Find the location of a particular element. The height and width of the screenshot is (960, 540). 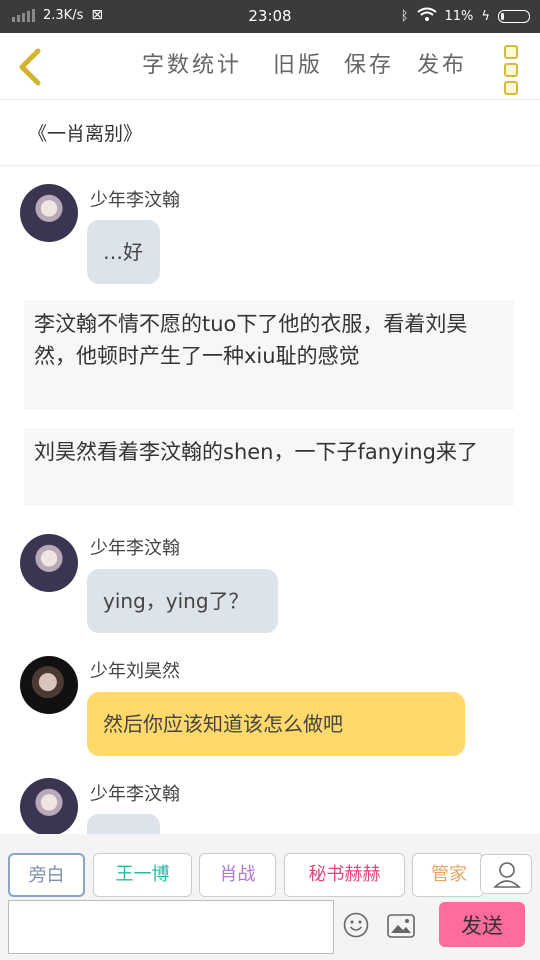

battery-percent: 11% is located at coordinates (459, 16).